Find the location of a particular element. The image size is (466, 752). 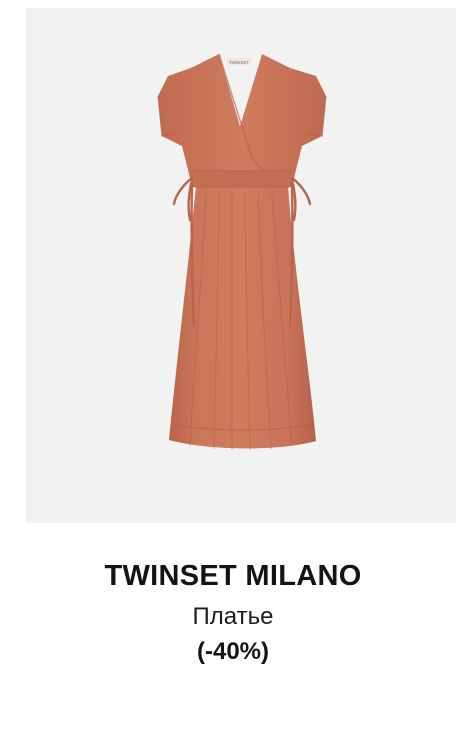

brand-name: TWINSET MILANO is located at coordinates (233, 576).